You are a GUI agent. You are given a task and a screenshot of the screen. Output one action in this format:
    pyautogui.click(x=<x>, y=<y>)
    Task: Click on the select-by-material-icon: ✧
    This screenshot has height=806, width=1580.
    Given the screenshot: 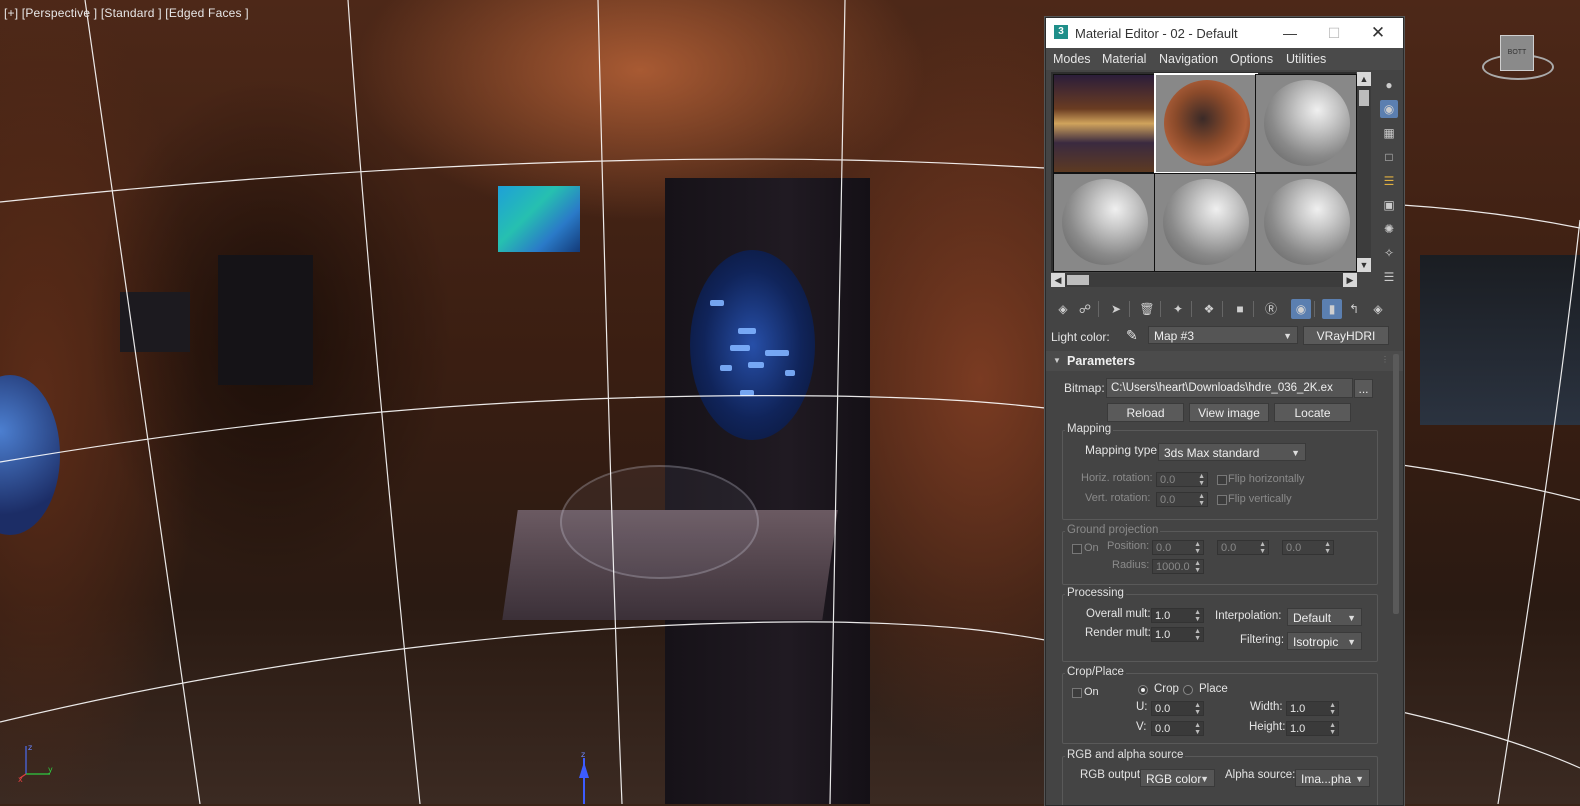 What is the action you would take?
    pyautogui.click(x=1389, y=253)
    